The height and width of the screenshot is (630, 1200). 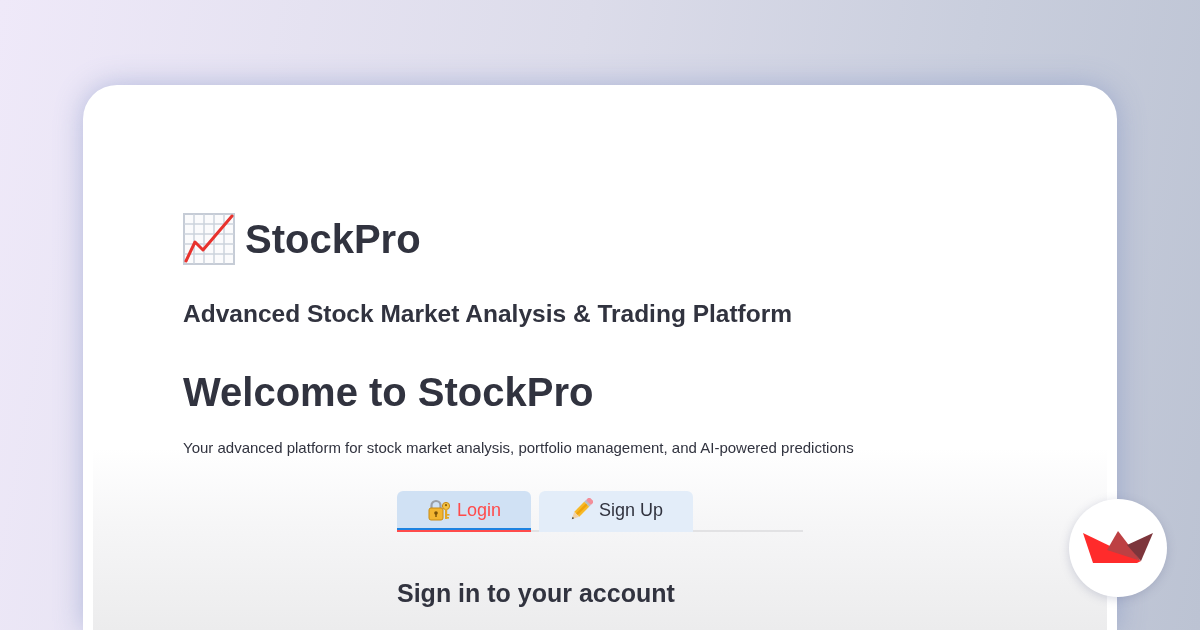 What do you see at coordinates (1118, 548) in the screenshot?
I see `boat-logo-icon` at bounding box center [1118, 548].